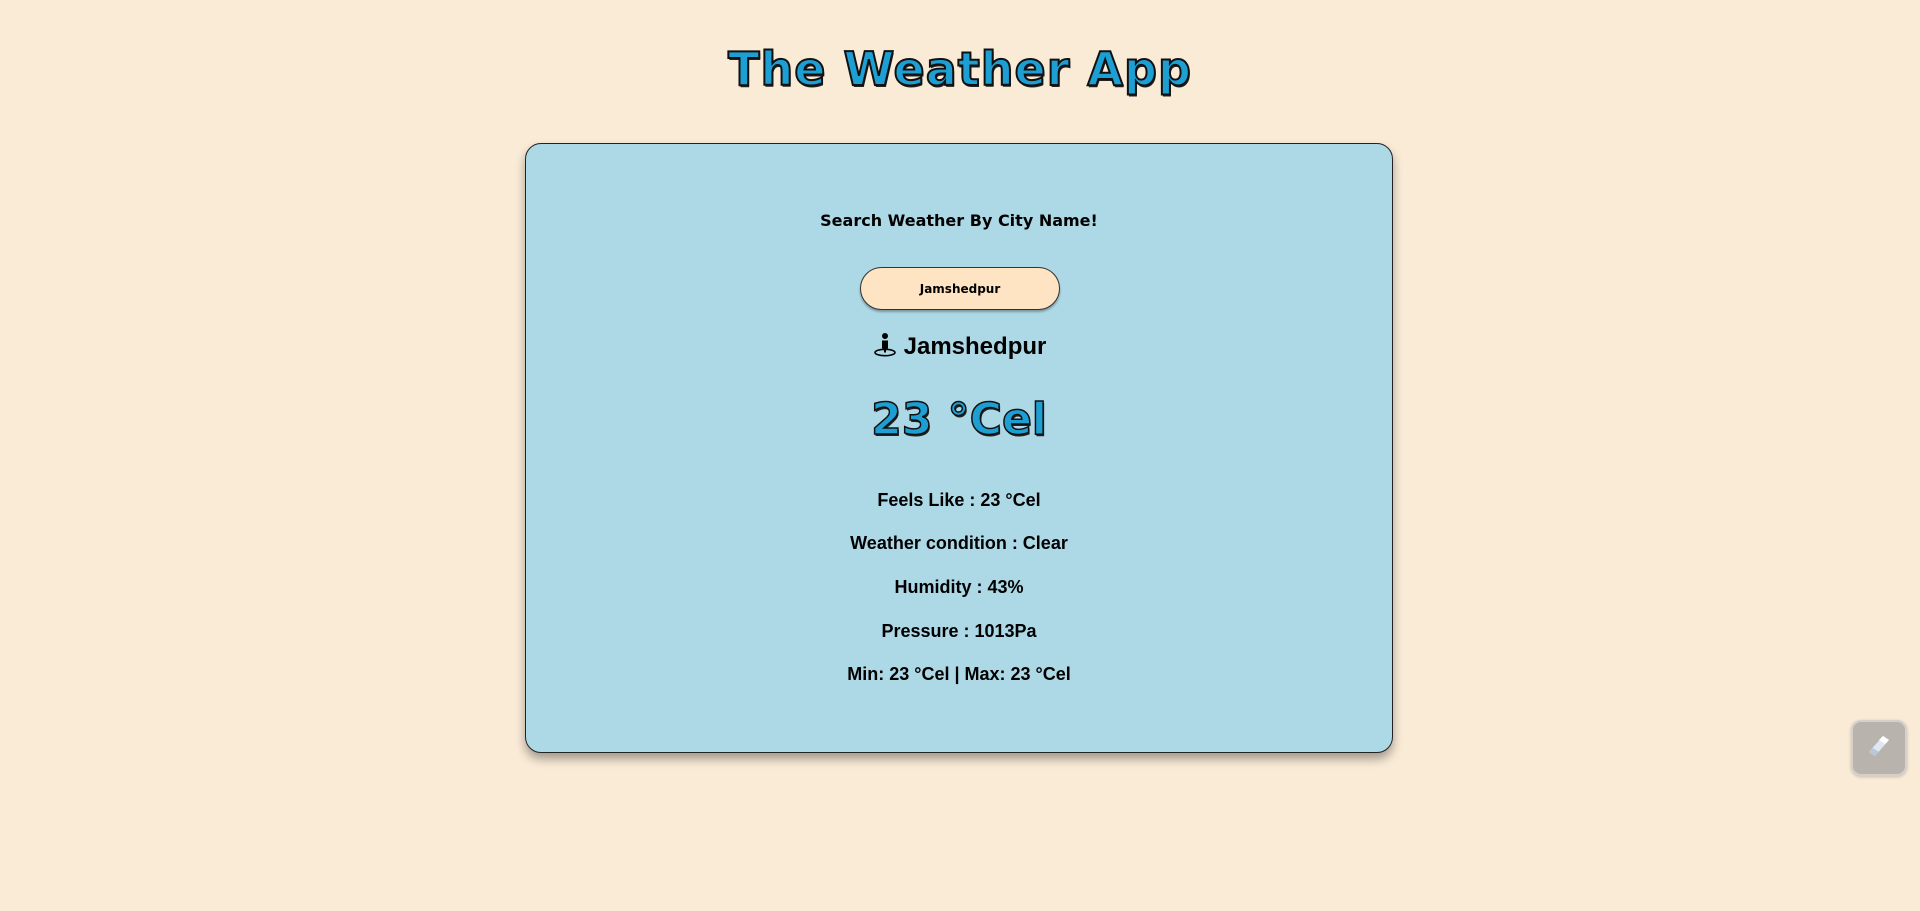 Image resolution: width=1920 pixels, height=911 pixels. I want to click on feels-like: Feels Like : 23 °Cel, so click(959, 500).